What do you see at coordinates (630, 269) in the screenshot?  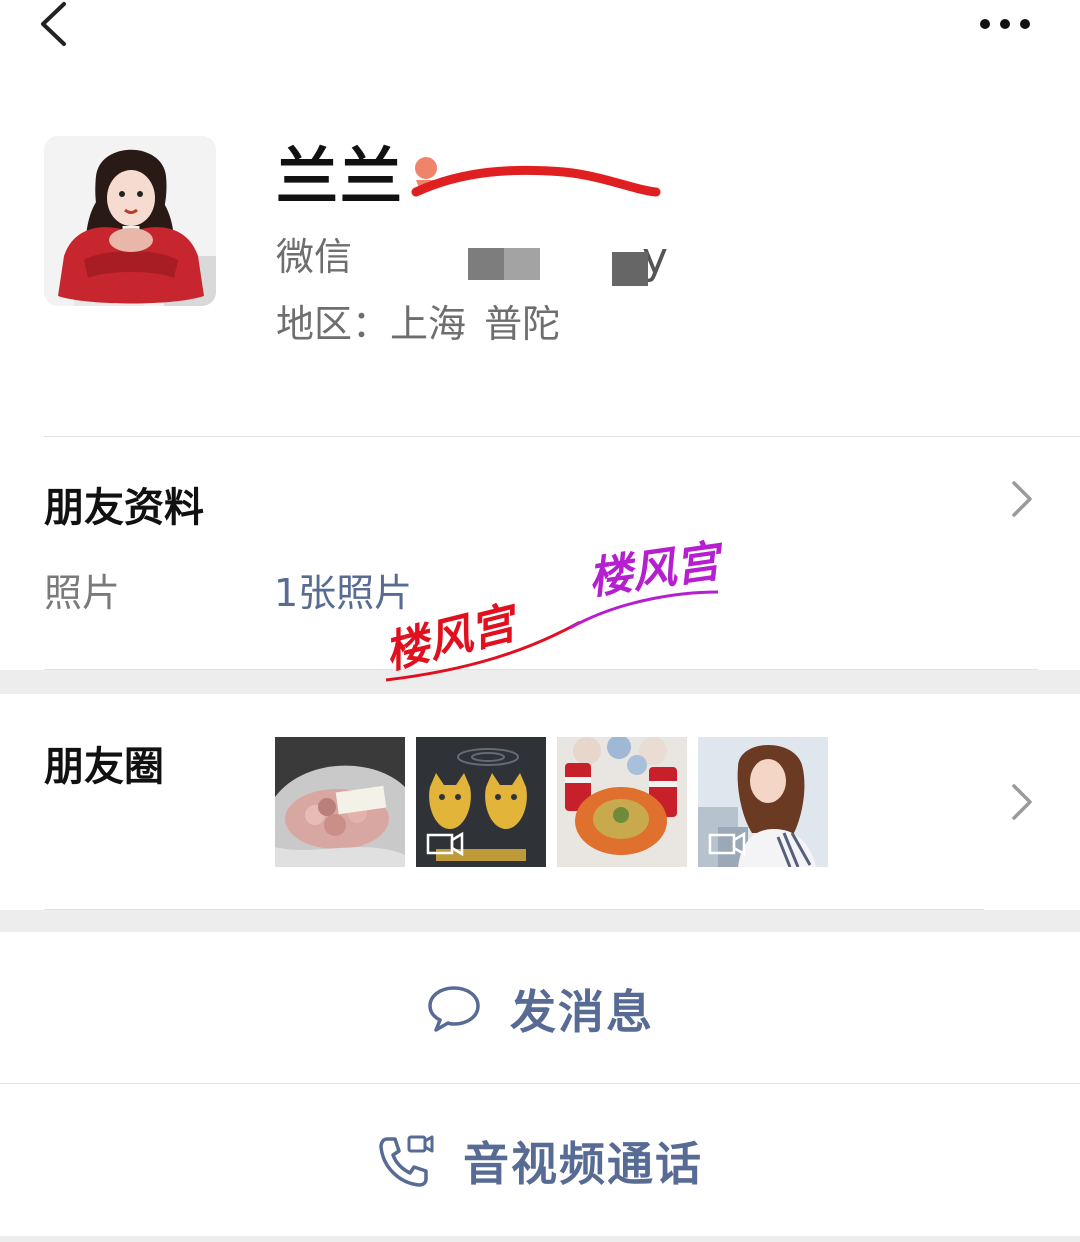 I see `wechat-id-blur` at bounding box center [630, 269].